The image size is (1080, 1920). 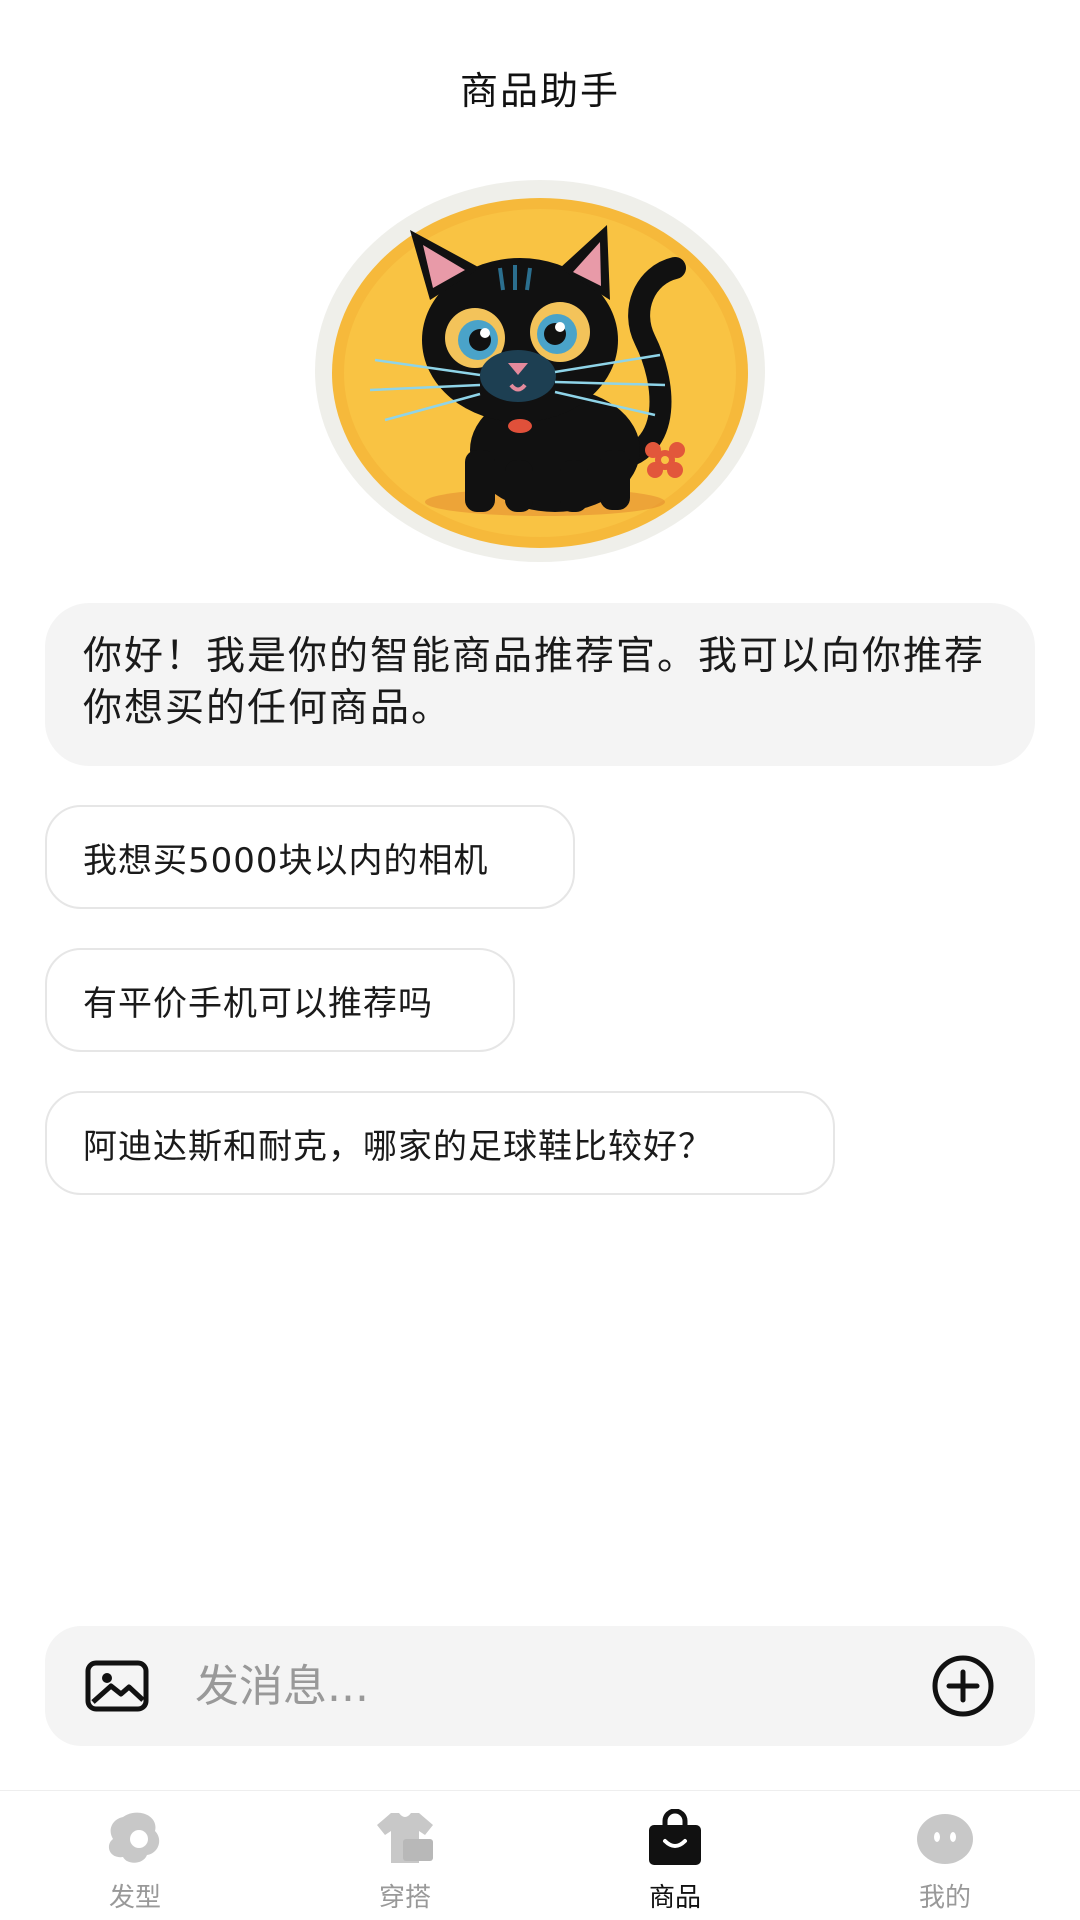 What do you see at coordinates (674, 1898) in the screenshot?
I see `tab-label: 商品` at bounding box center [674, 1898].